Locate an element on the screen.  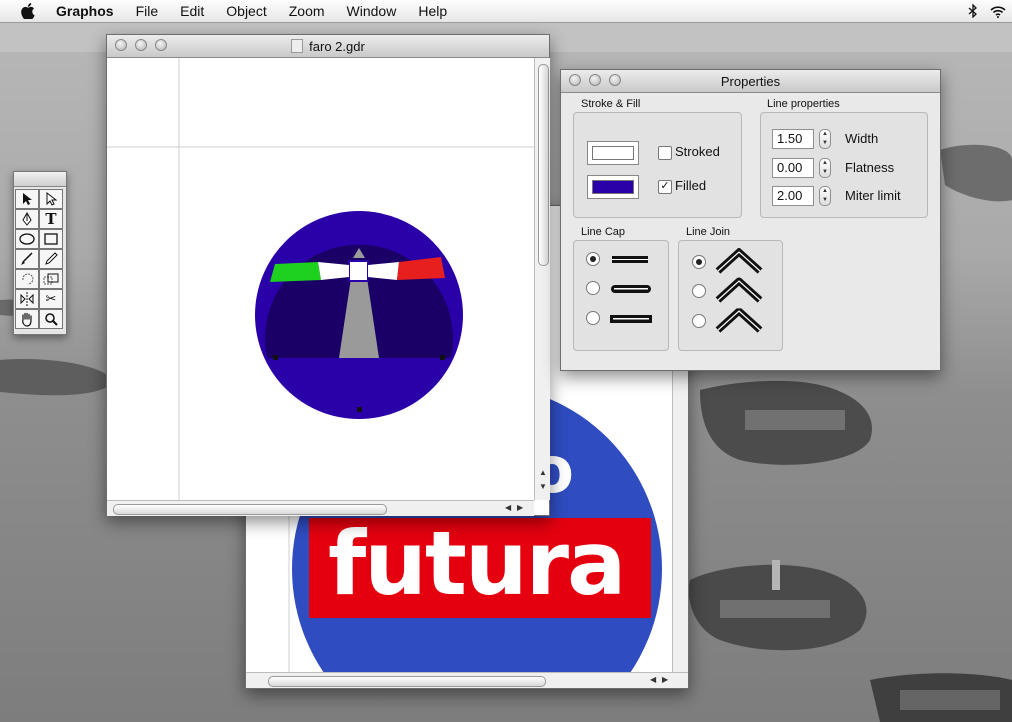
white-beam-right is located at coordinates (383, 271).